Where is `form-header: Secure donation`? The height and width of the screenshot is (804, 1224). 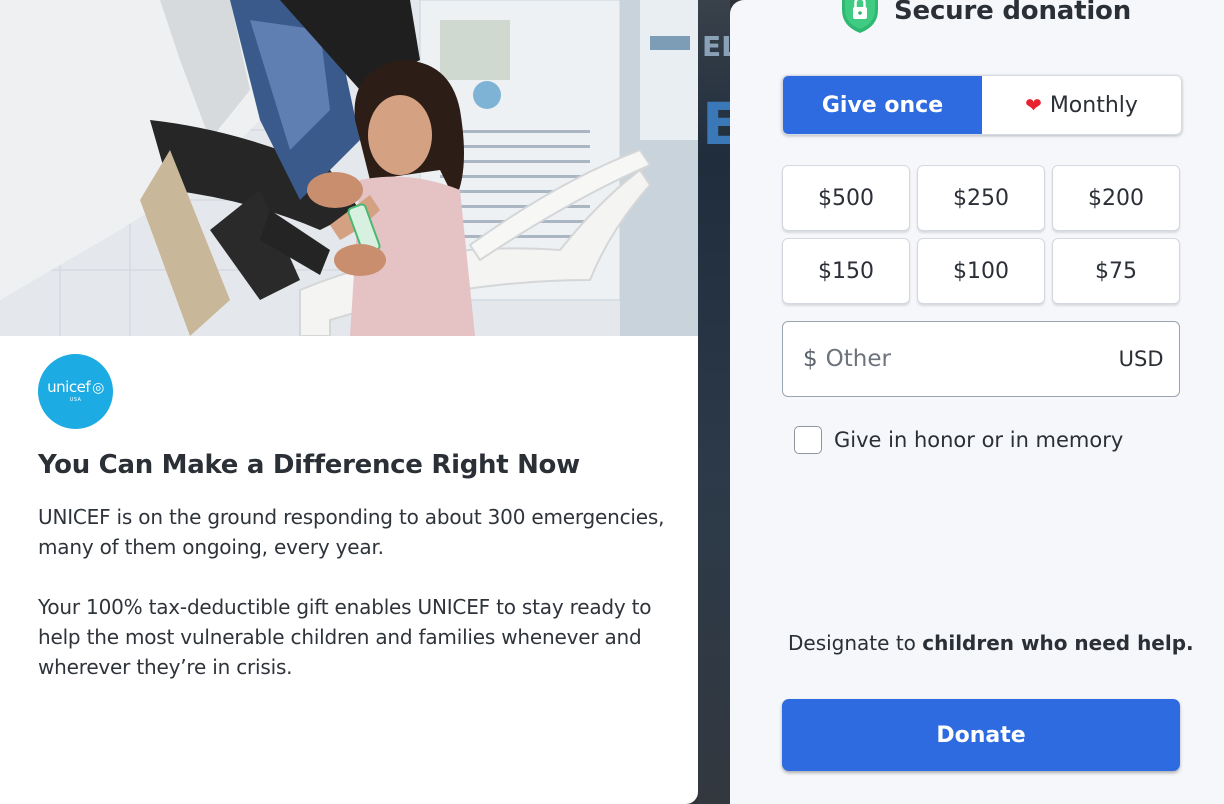 form-header: Secure donation is located at coordinates (985, 18).